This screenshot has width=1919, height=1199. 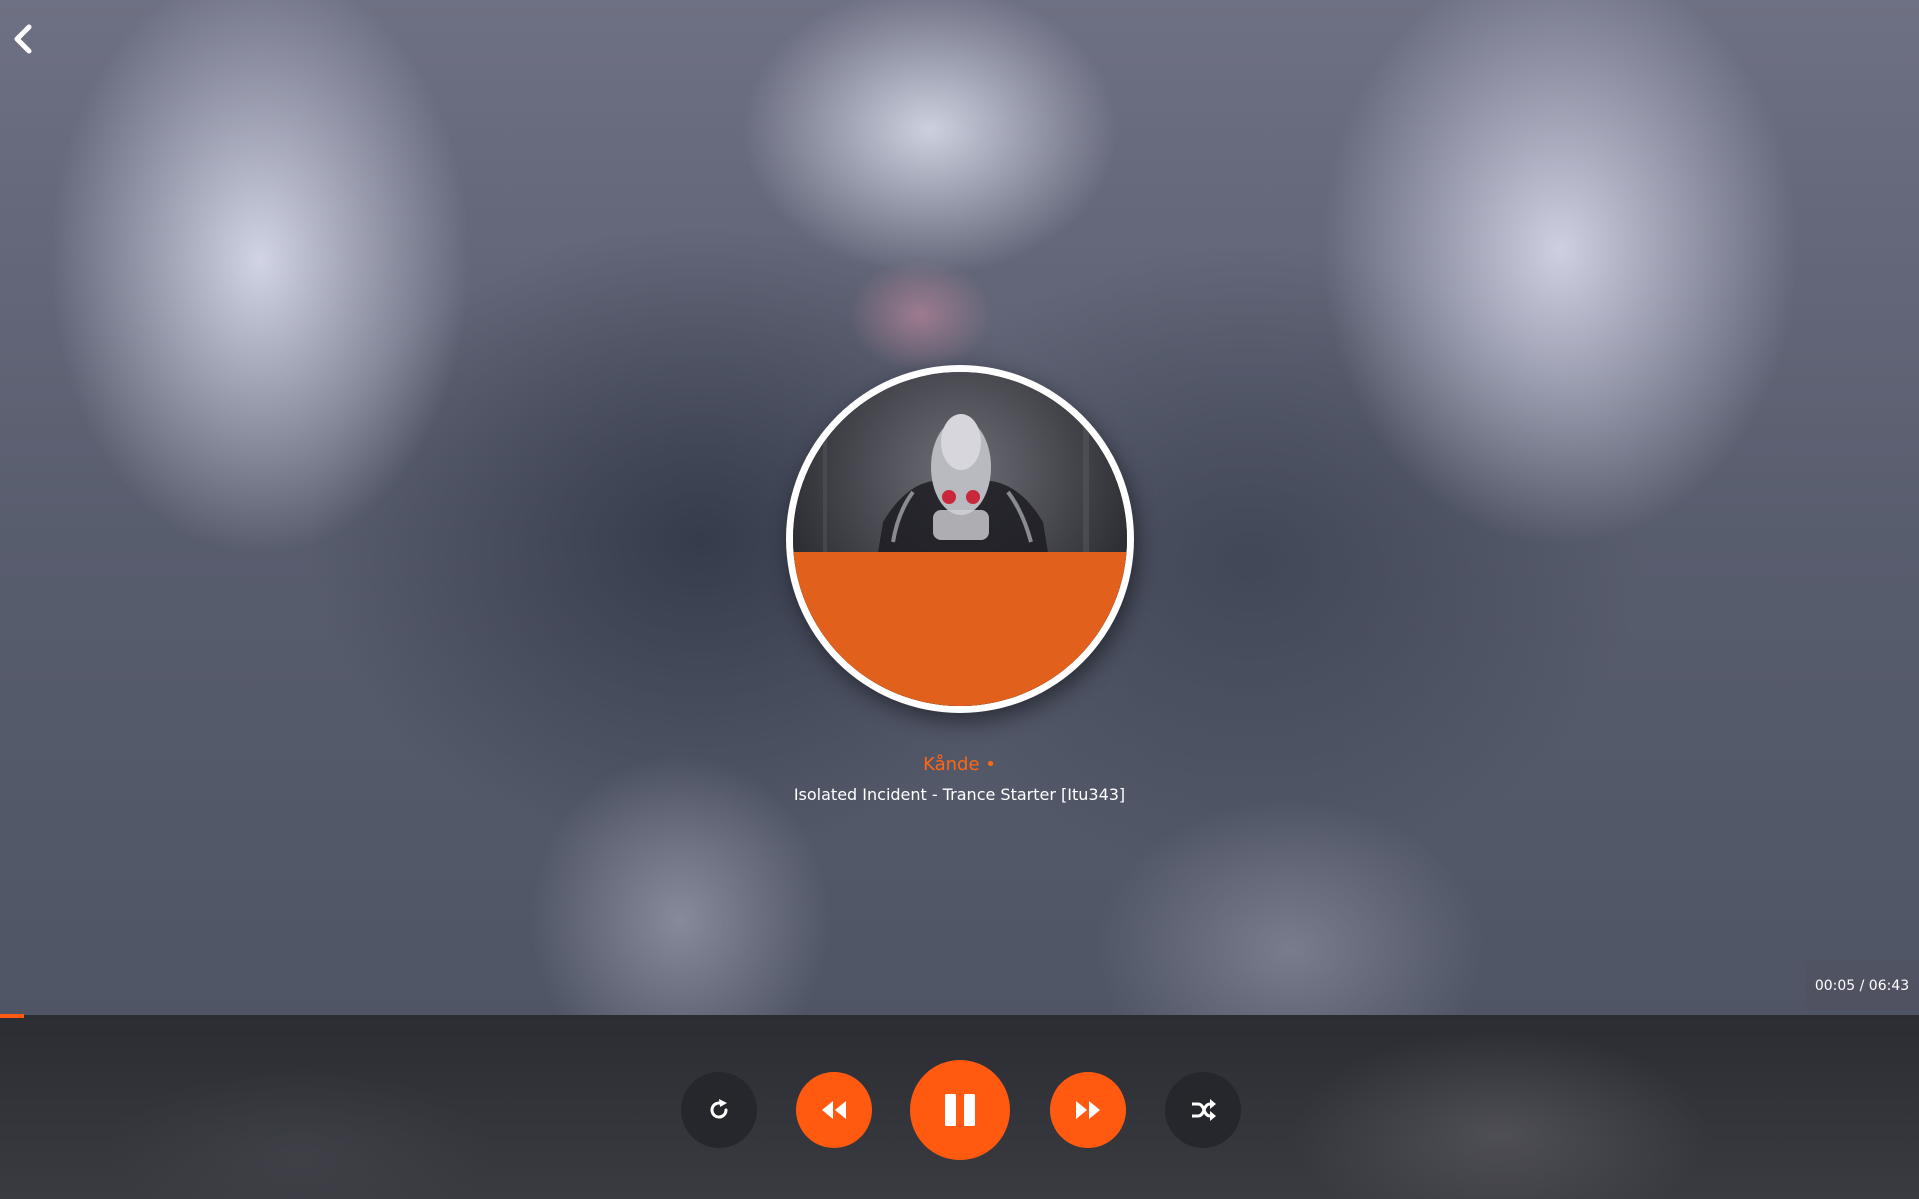 I want to click on repeat-icon, so click(x=719, y=1109).